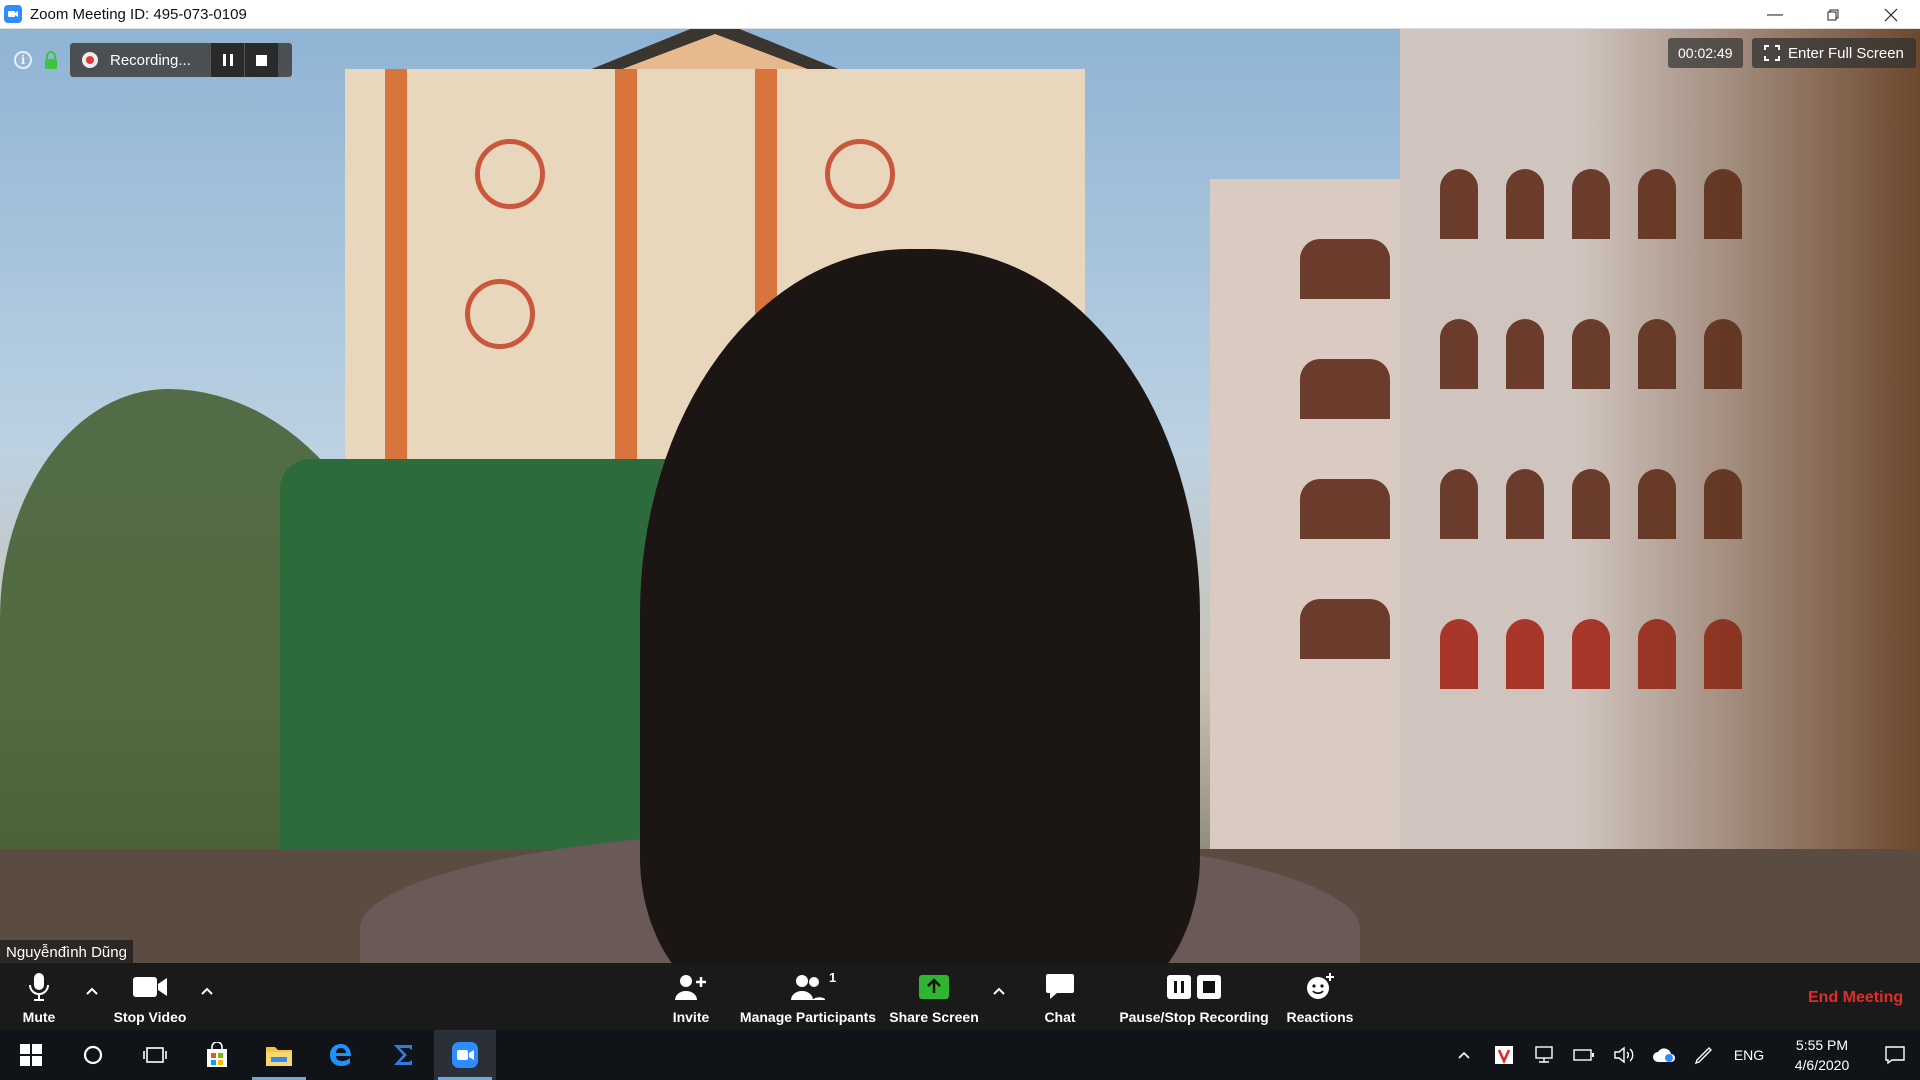 The width and height of the screenshot is (1920, 1080). I want to click on folder-icon, so click(279, 1056).